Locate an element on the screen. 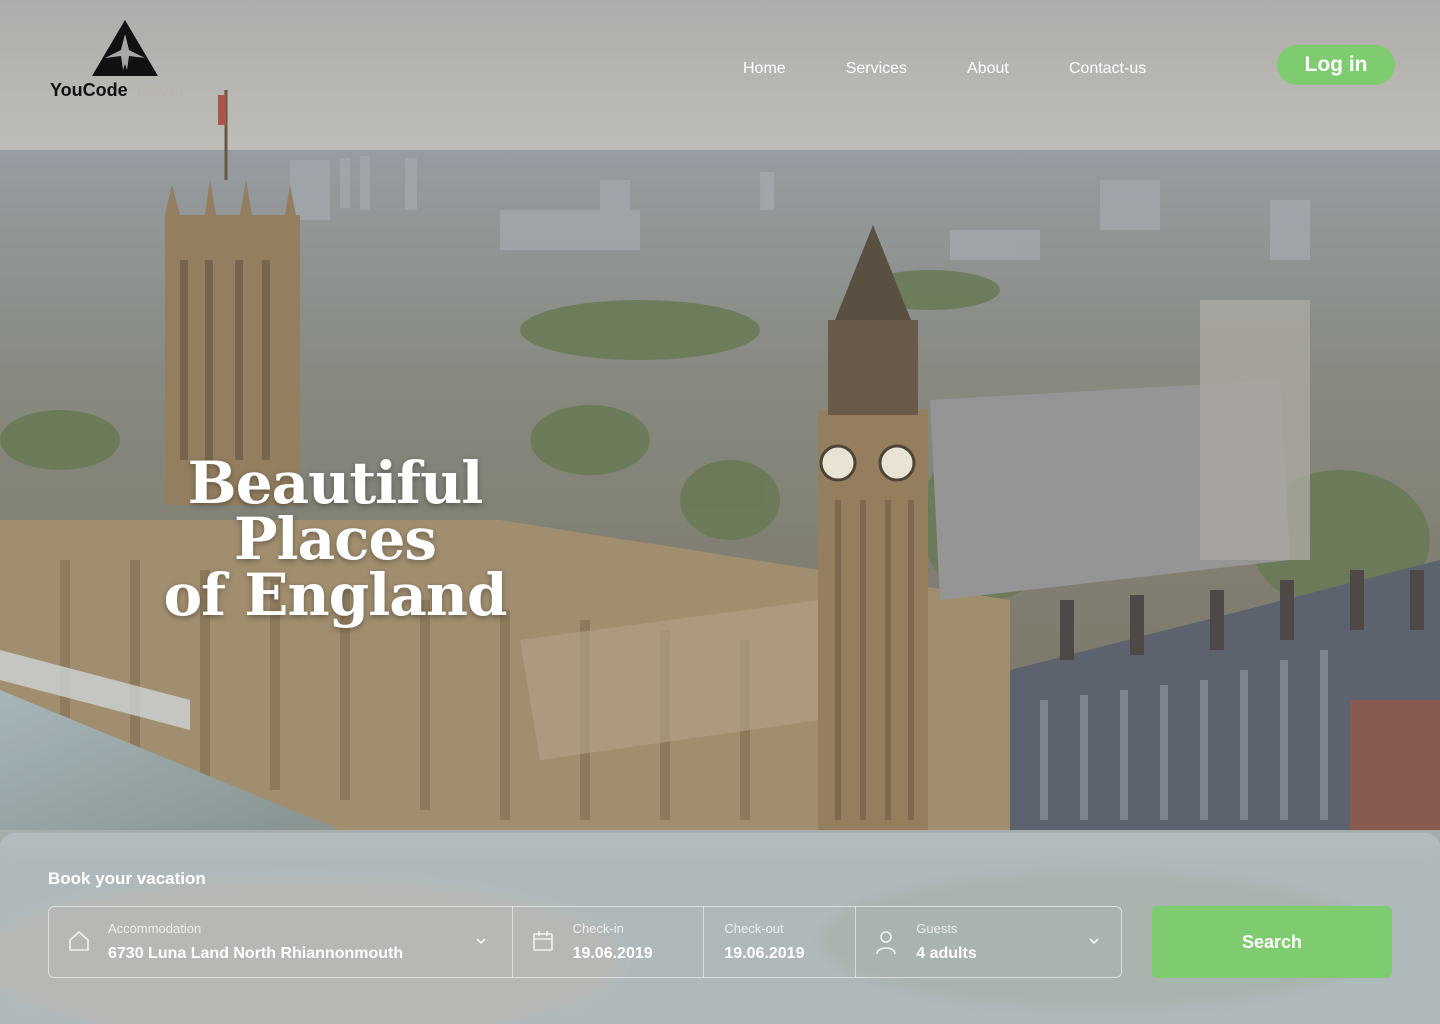 The height and width of the screenshot is (1024, 1440). checkout-value: 19.06.2019 is located at coordinates (764, 953).